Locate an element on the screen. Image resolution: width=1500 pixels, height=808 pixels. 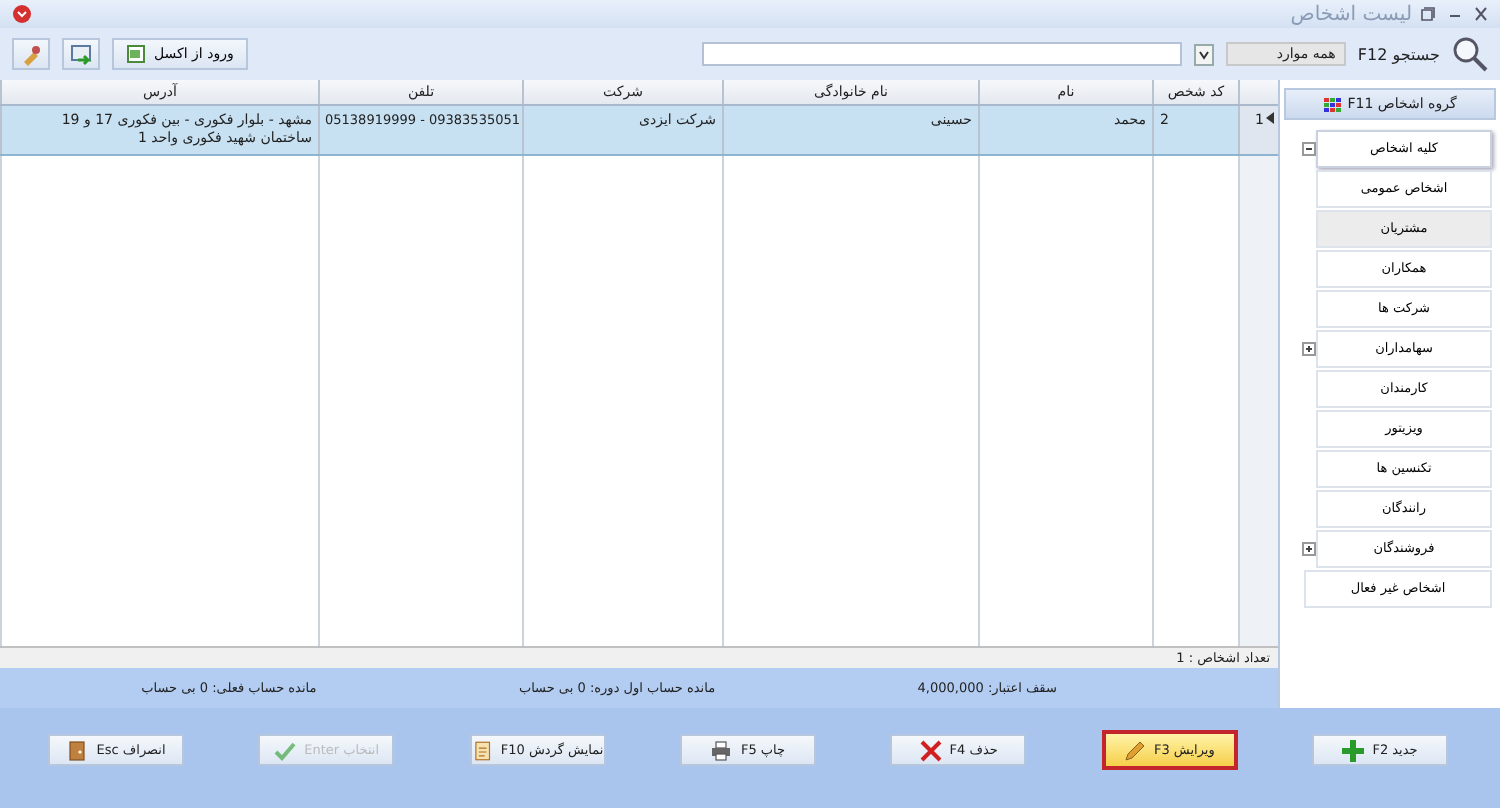
plus-icon is located at coordinates (1353, 750).